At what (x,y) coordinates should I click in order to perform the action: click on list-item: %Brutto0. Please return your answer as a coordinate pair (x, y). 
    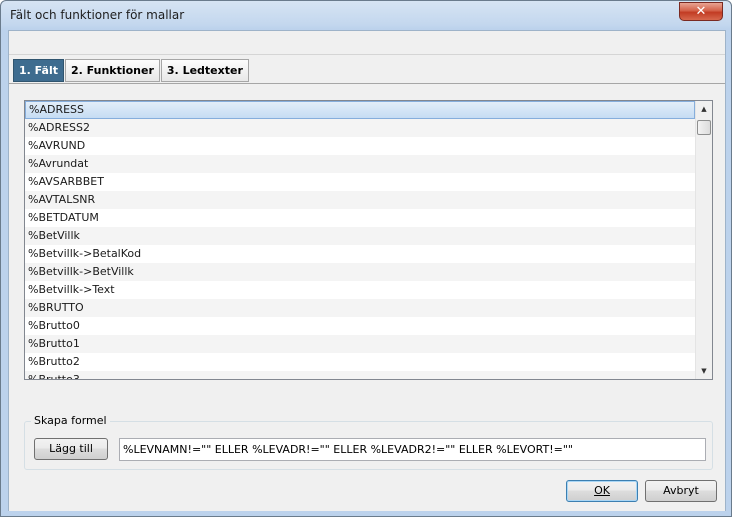
    Looking at the image, I should click on (360, 326).